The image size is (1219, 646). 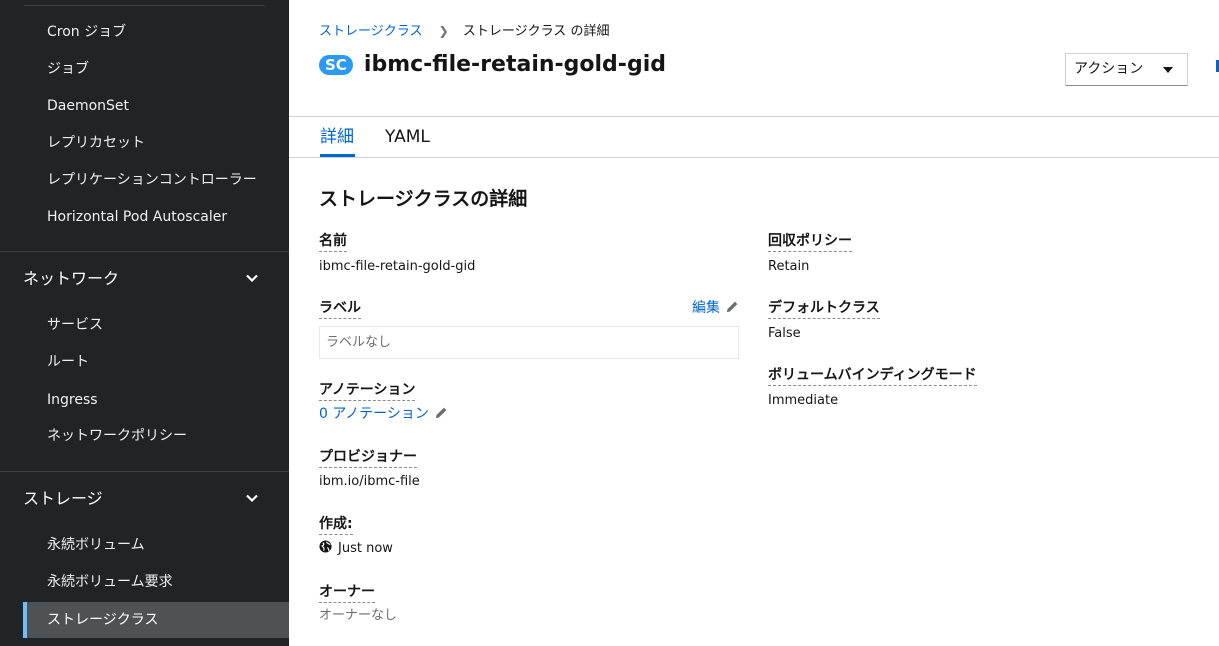 I want to click on created-value-row: Just now, so click(x=356, y=549).